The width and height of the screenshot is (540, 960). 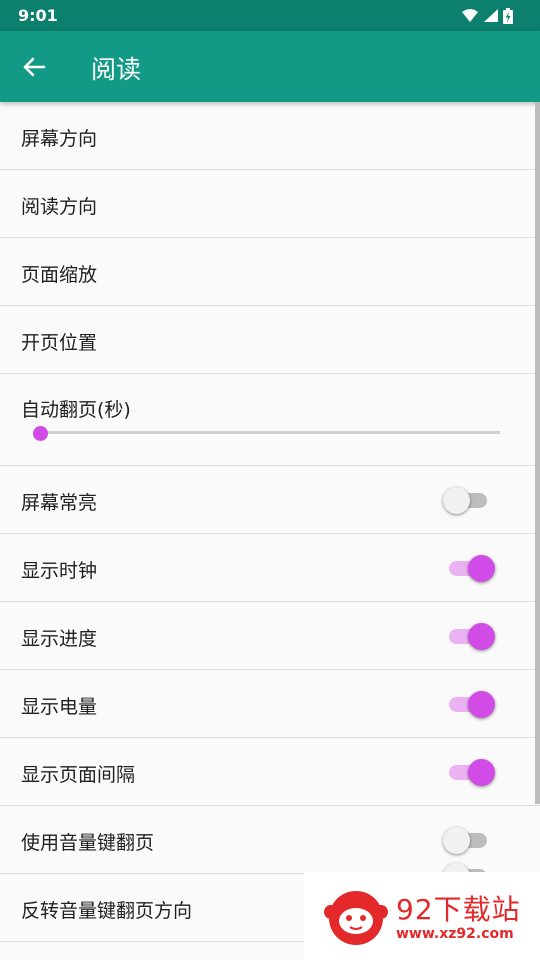 I want to click on monkey-logo-icon, so click(x=356, y=918).